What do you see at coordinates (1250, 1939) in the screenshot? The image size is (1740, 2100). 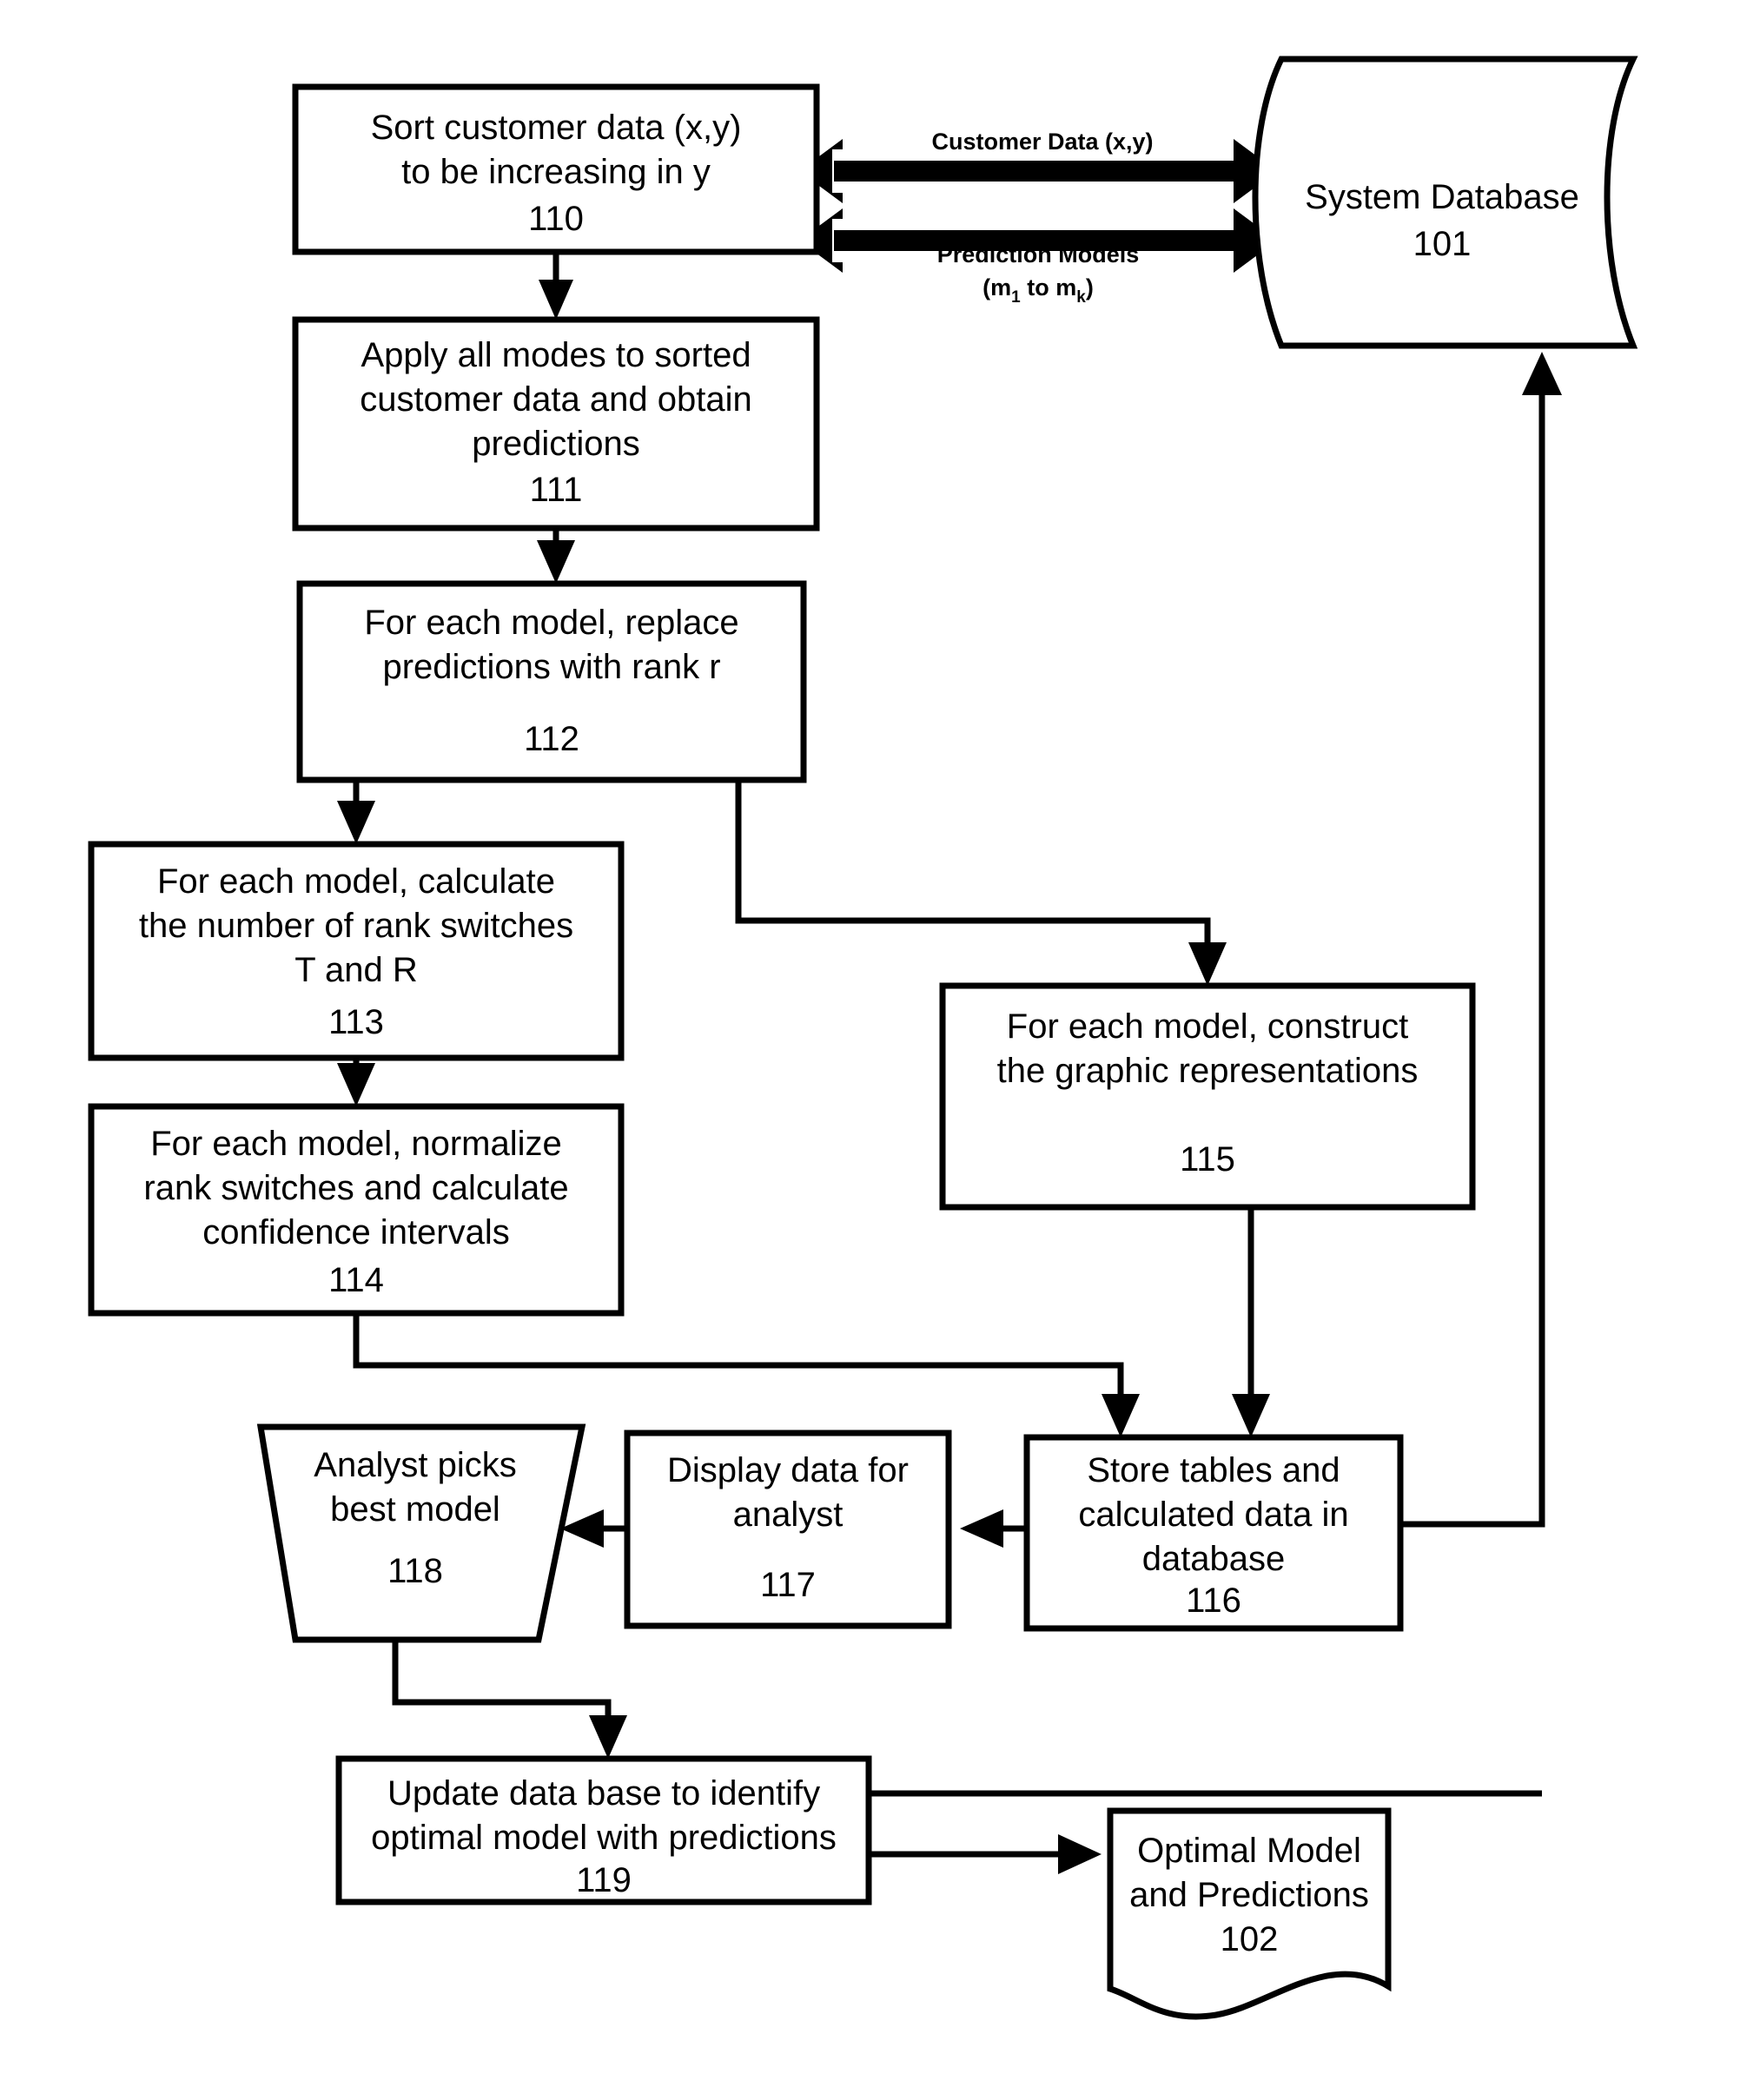 I see `node-102-ref: 102` at bounding box center [1250, 1939].